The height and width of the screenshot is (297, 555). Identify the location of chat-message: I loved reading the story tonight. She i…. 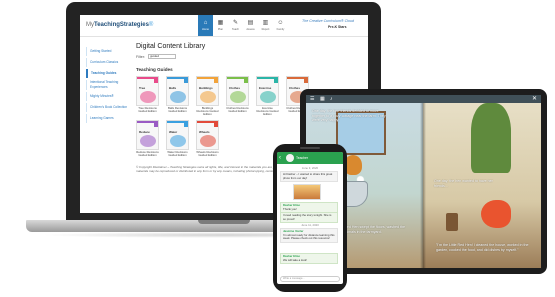
(309, 218).